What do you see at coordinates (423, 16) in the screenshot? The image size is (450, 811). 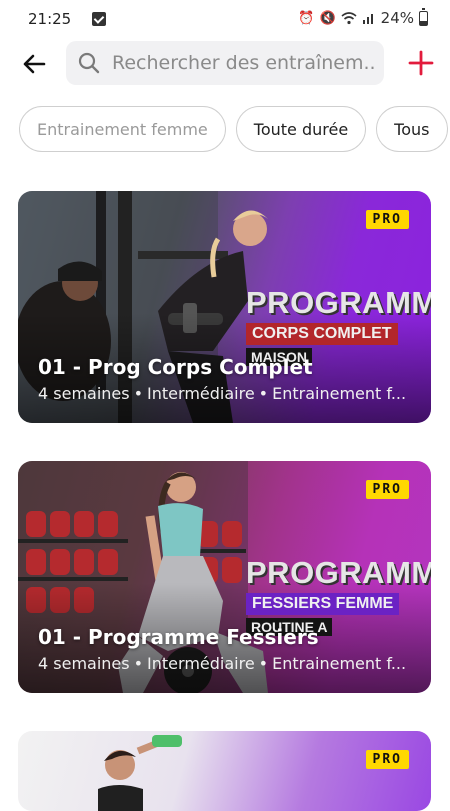 I see `battery-icon` at bounding box center [423, 16].